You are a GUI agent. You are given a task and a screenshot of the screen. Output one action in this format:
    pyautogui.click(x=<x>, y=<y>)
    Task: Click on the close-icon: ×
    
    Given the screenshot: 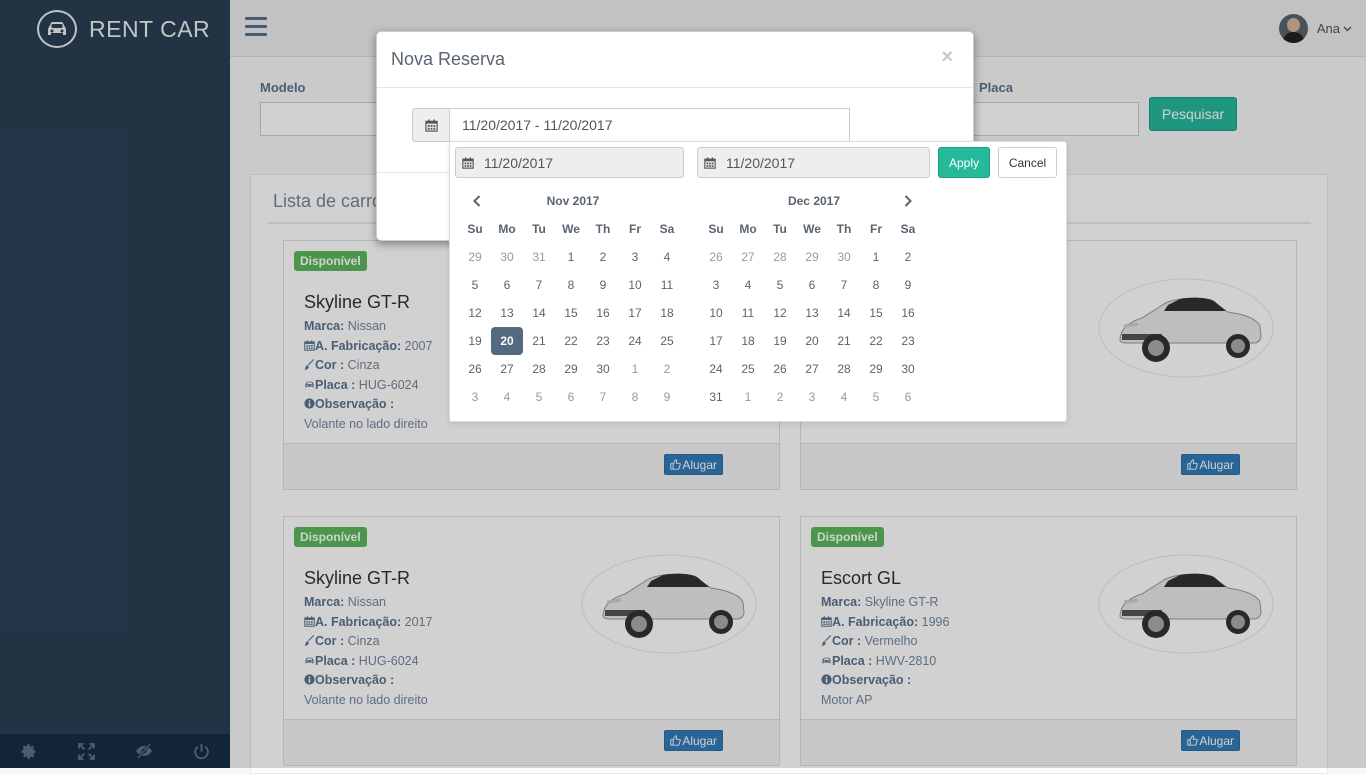 What is the action you would take?
    pyautogui.click(x=947, y=57)
    